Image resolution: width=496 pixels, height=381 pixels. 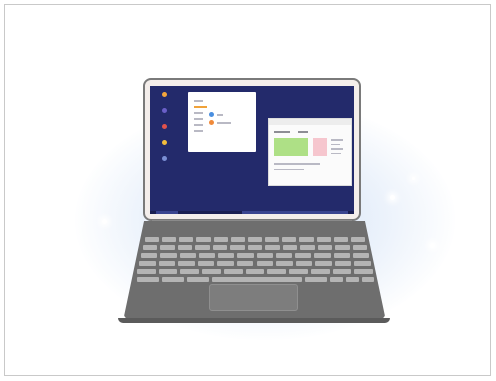 What do you see at coordinates (164, 94) in the screenshot?
I see `app-icon-orange` at bounding box center [164, 94].